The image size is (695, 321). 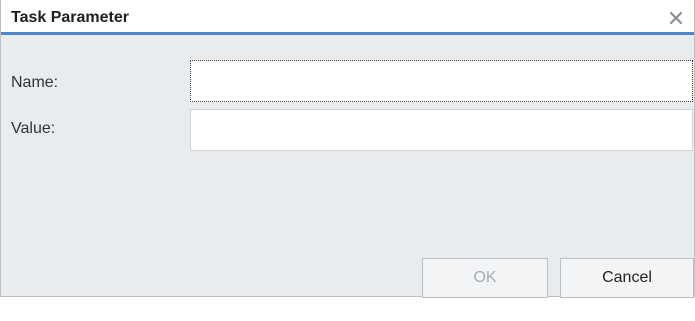 What do you see at coordinates (485, 278) in the screenshot?
I see `ok-button: OK` at bounding box center [485, 278].